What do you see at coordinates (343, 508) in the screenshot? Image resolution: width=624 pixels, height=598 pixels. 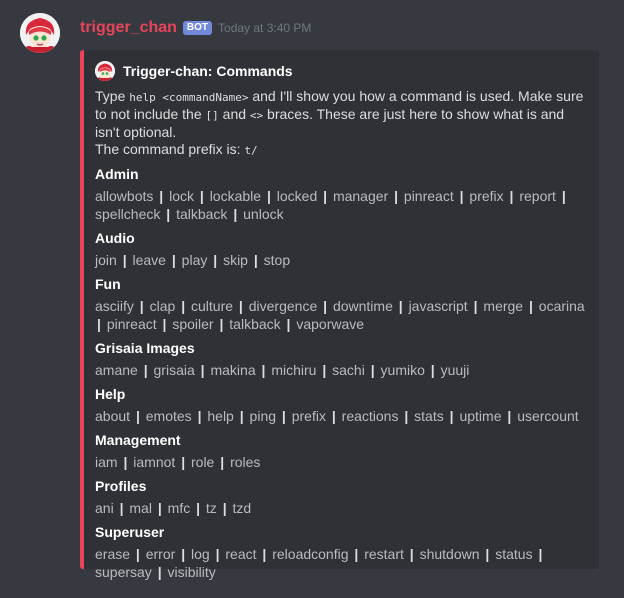 I see `field-value: ani | mal | mfc | tz | tzd` at bounding box center [343, 508].